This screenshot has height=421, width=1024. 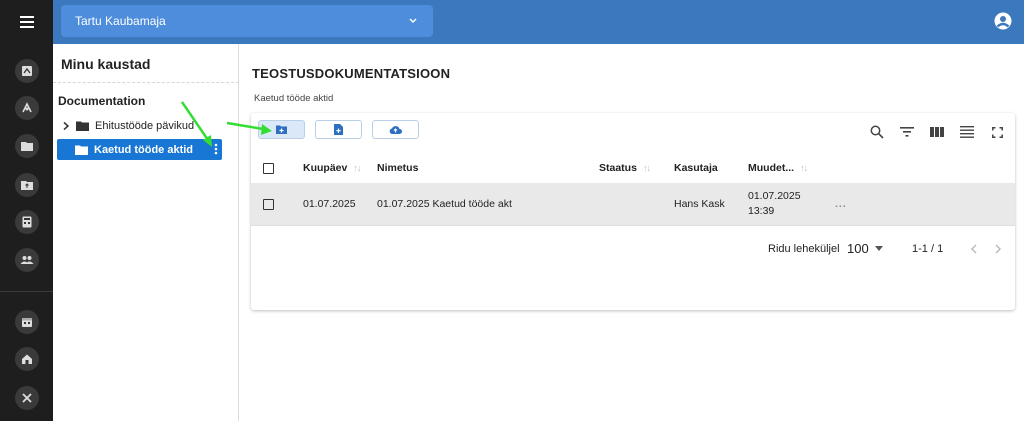 I want to click on row-modified-date: 01.07.2025, so click(x=774, y=196).